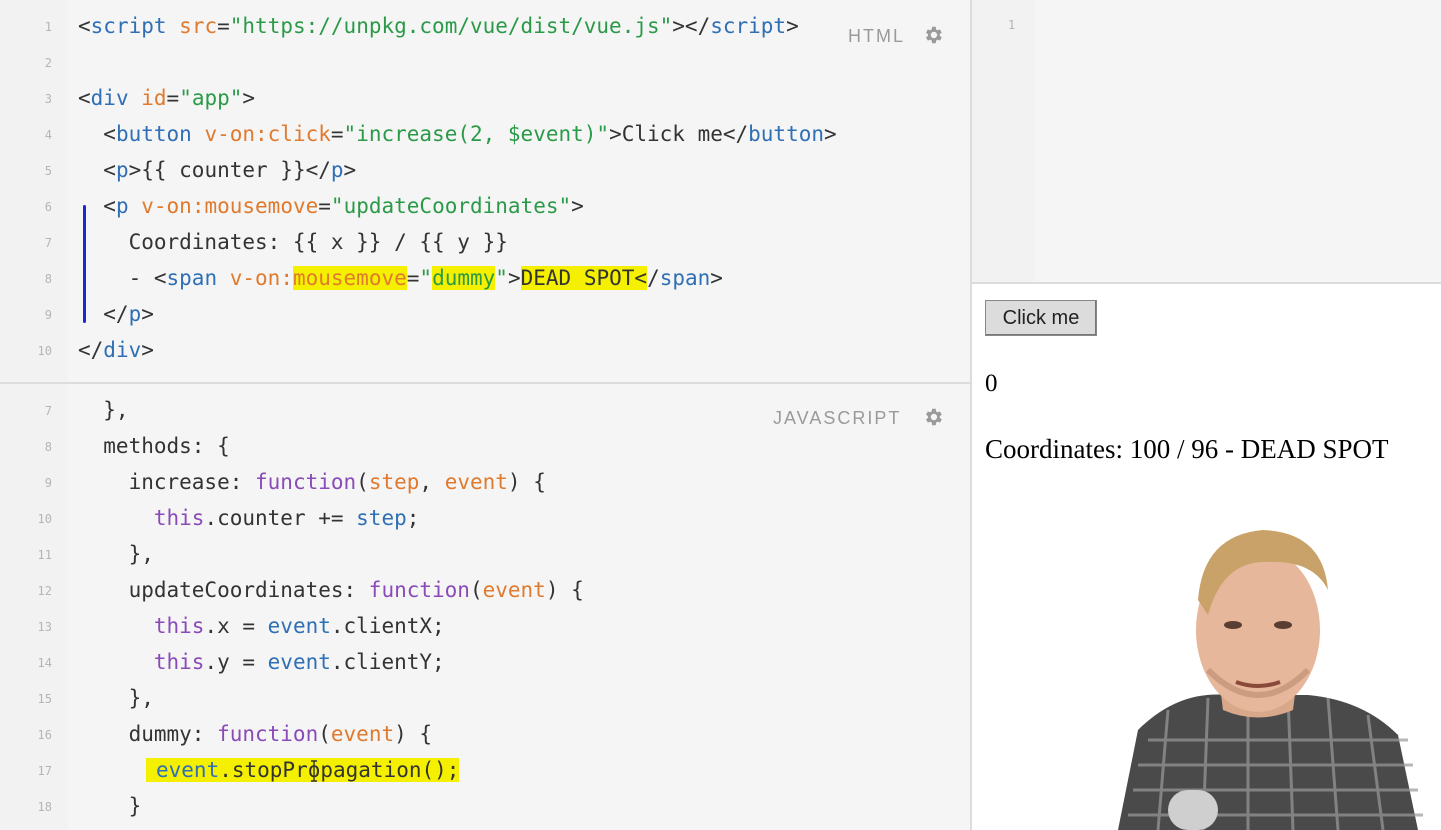  What do you see at coordinates (116, 350) in the screenshot?
I see `code-line: </div>` at bounding box center [116, 350].